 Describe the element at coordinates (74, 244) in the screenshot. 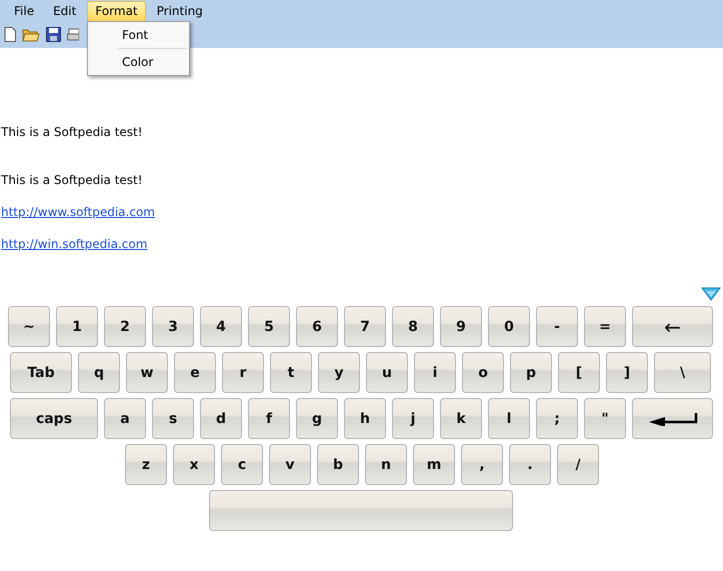

I see `link: http://win.softpedia.com` at that location.